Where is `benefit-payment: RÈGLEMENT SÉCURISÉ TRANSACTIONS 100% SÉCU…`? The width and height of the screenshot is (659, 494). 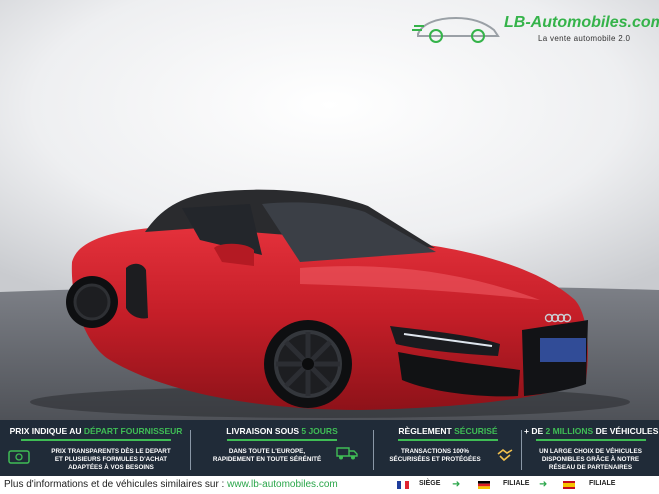
benefit-payment: RÈGLEMENT SÉCURISÉ TRANSACTIONS 100% SÉCU… is located at coordinates (448, 448).